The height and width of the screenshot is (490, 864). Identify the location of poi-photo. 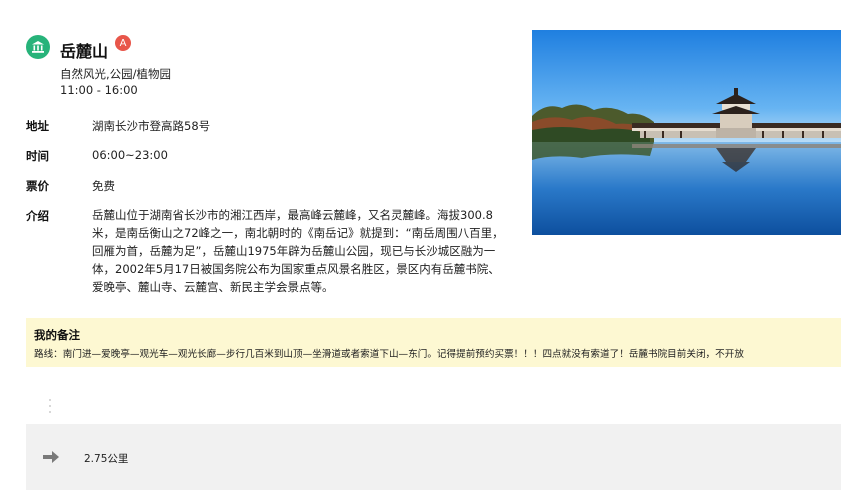
(686, 132).